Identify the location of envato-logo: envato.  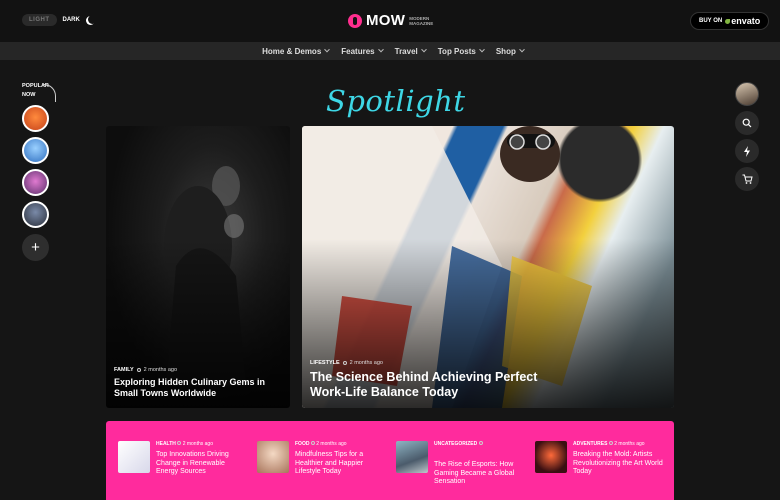
(742, 21).